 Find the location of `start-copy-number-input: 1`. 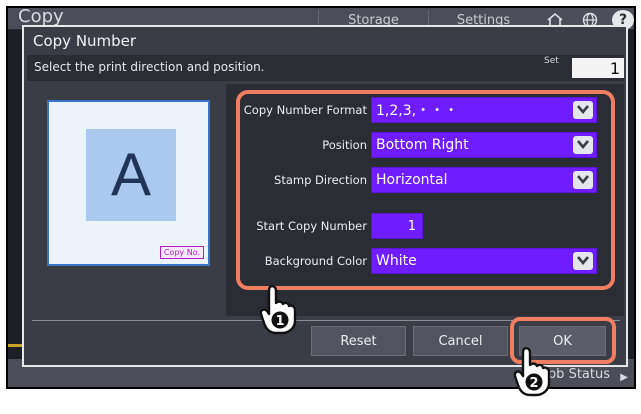

start-copy-number-input: 1 is located at coordinates (397, 226).